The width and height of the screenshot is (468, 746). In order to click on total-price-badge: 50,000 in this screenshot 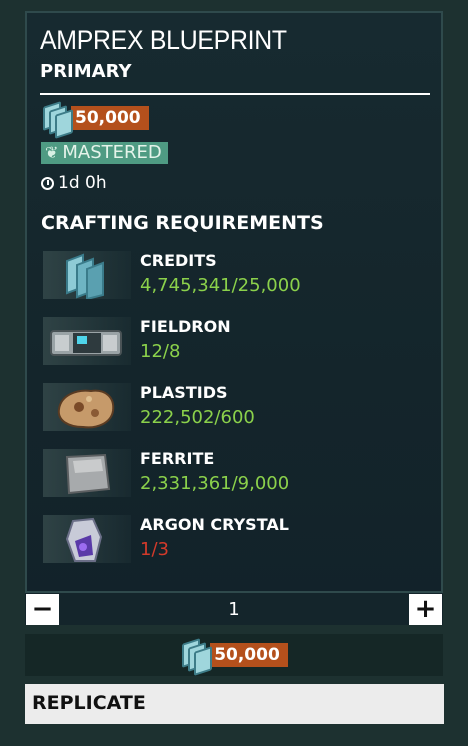, I will do `click(249, 655)`.